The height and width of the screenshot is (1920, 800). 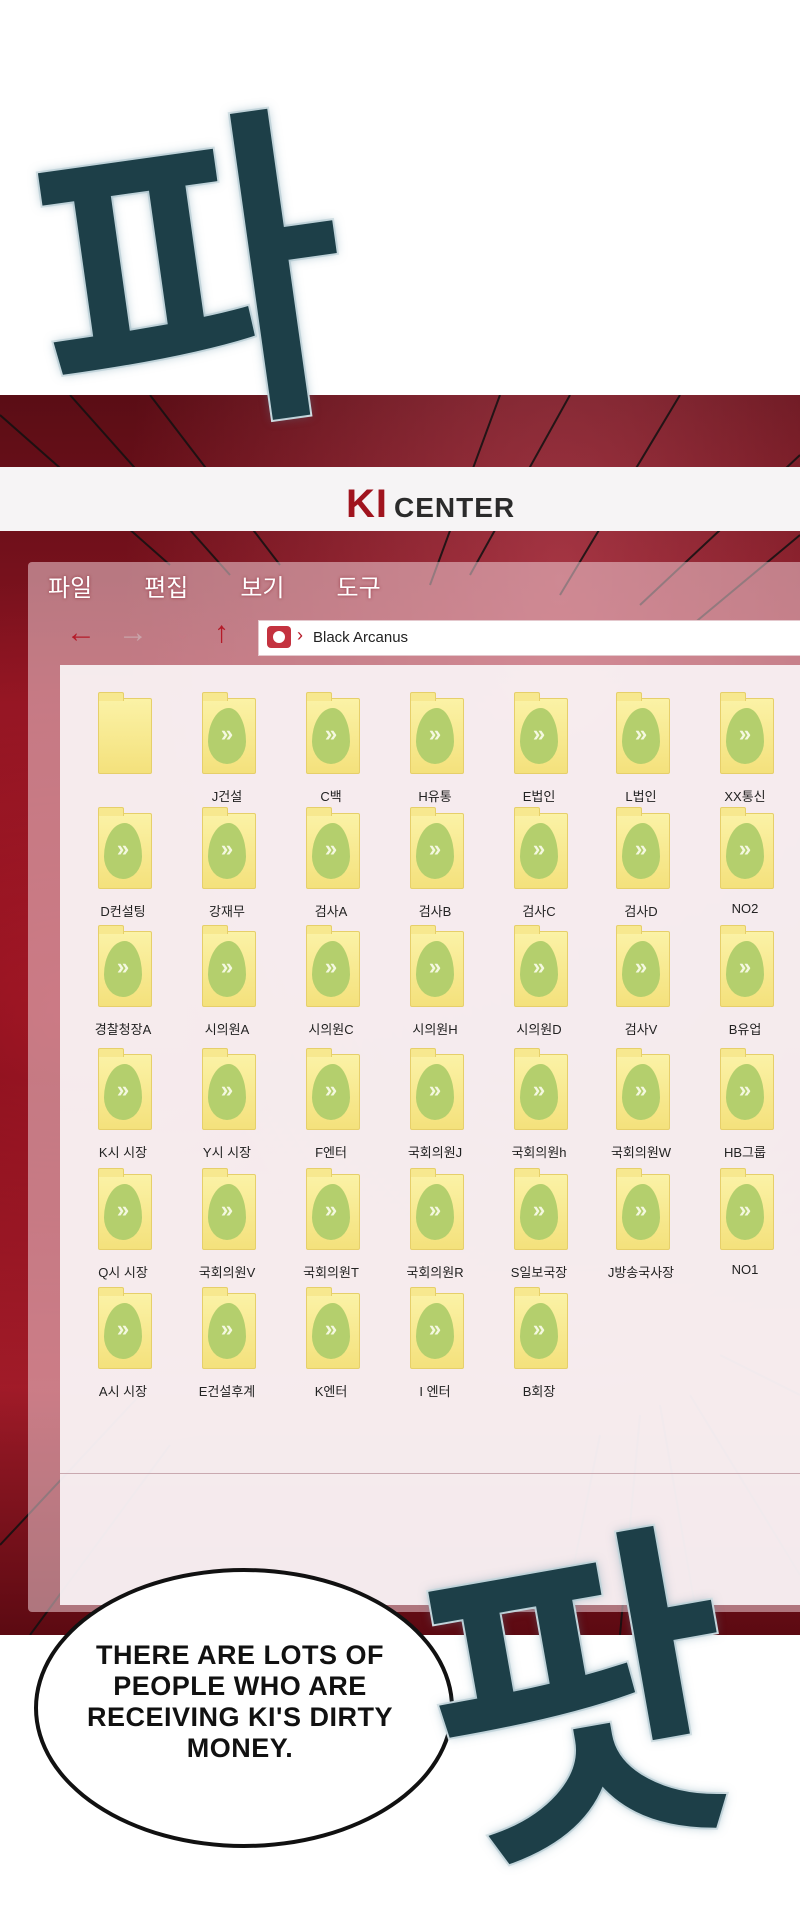 What do you see at coordinates (641, 1272) in the screenshot?
I see `folder-label: J방송국사장` at bounding box center [641, 1272].